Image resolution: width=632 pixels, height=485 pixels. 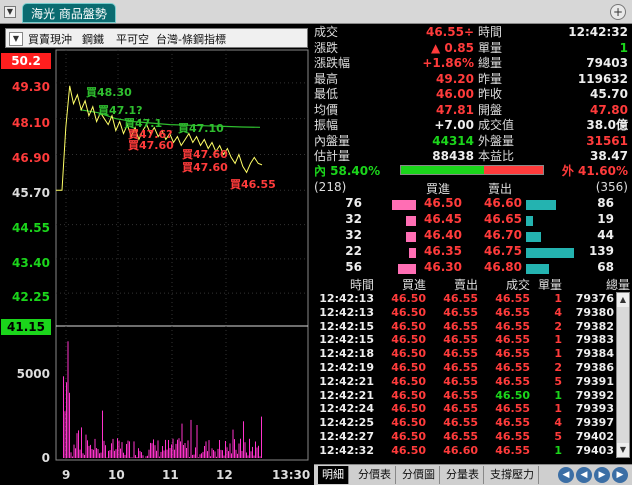 What do you see at coordinates (473, 368) in the screenshot?
I see `tick-row: 12:42:19 46.50 46.55 46.55 2 79386` at bounding box center [473, 368].